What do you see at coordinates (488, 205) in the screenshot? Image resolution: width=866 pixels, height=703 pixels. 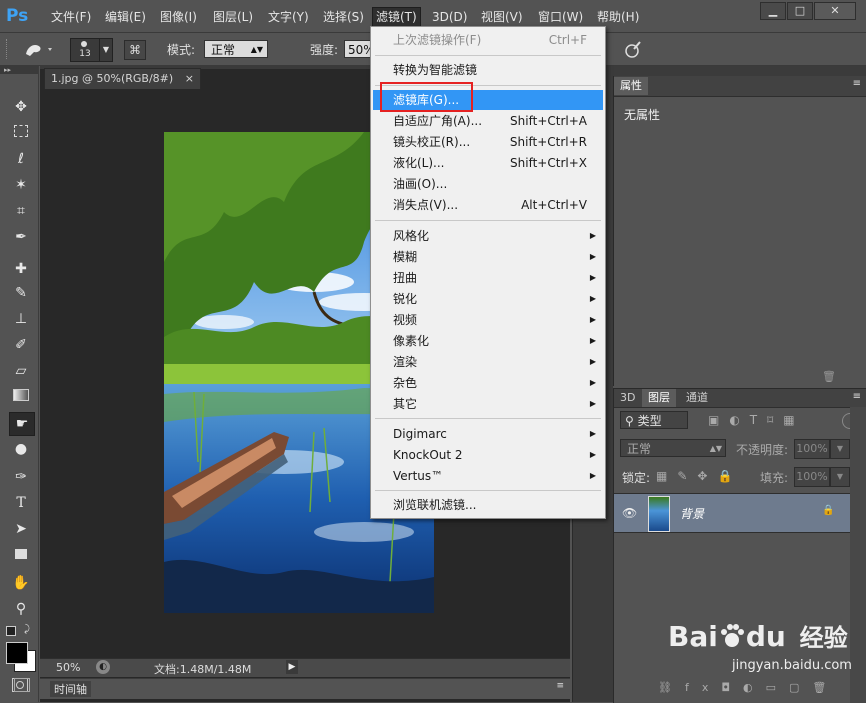 I see `menu-item-vanishing-point: 消失点(V)... Alt+Ctrl+V` at bounding box center [488, 205].